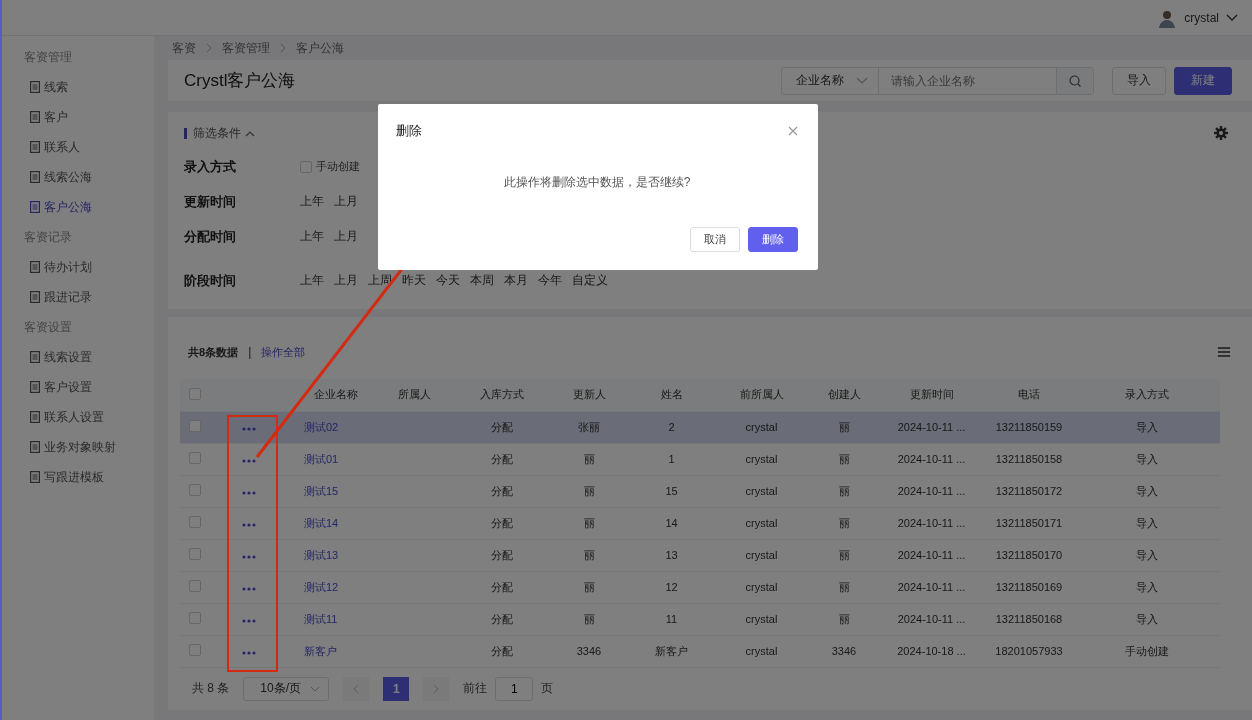  What do you see at coordinates (78, 417) in the screenshot?
I see `sidebar-item: 联系人设置` at bounding box center [78, 417].